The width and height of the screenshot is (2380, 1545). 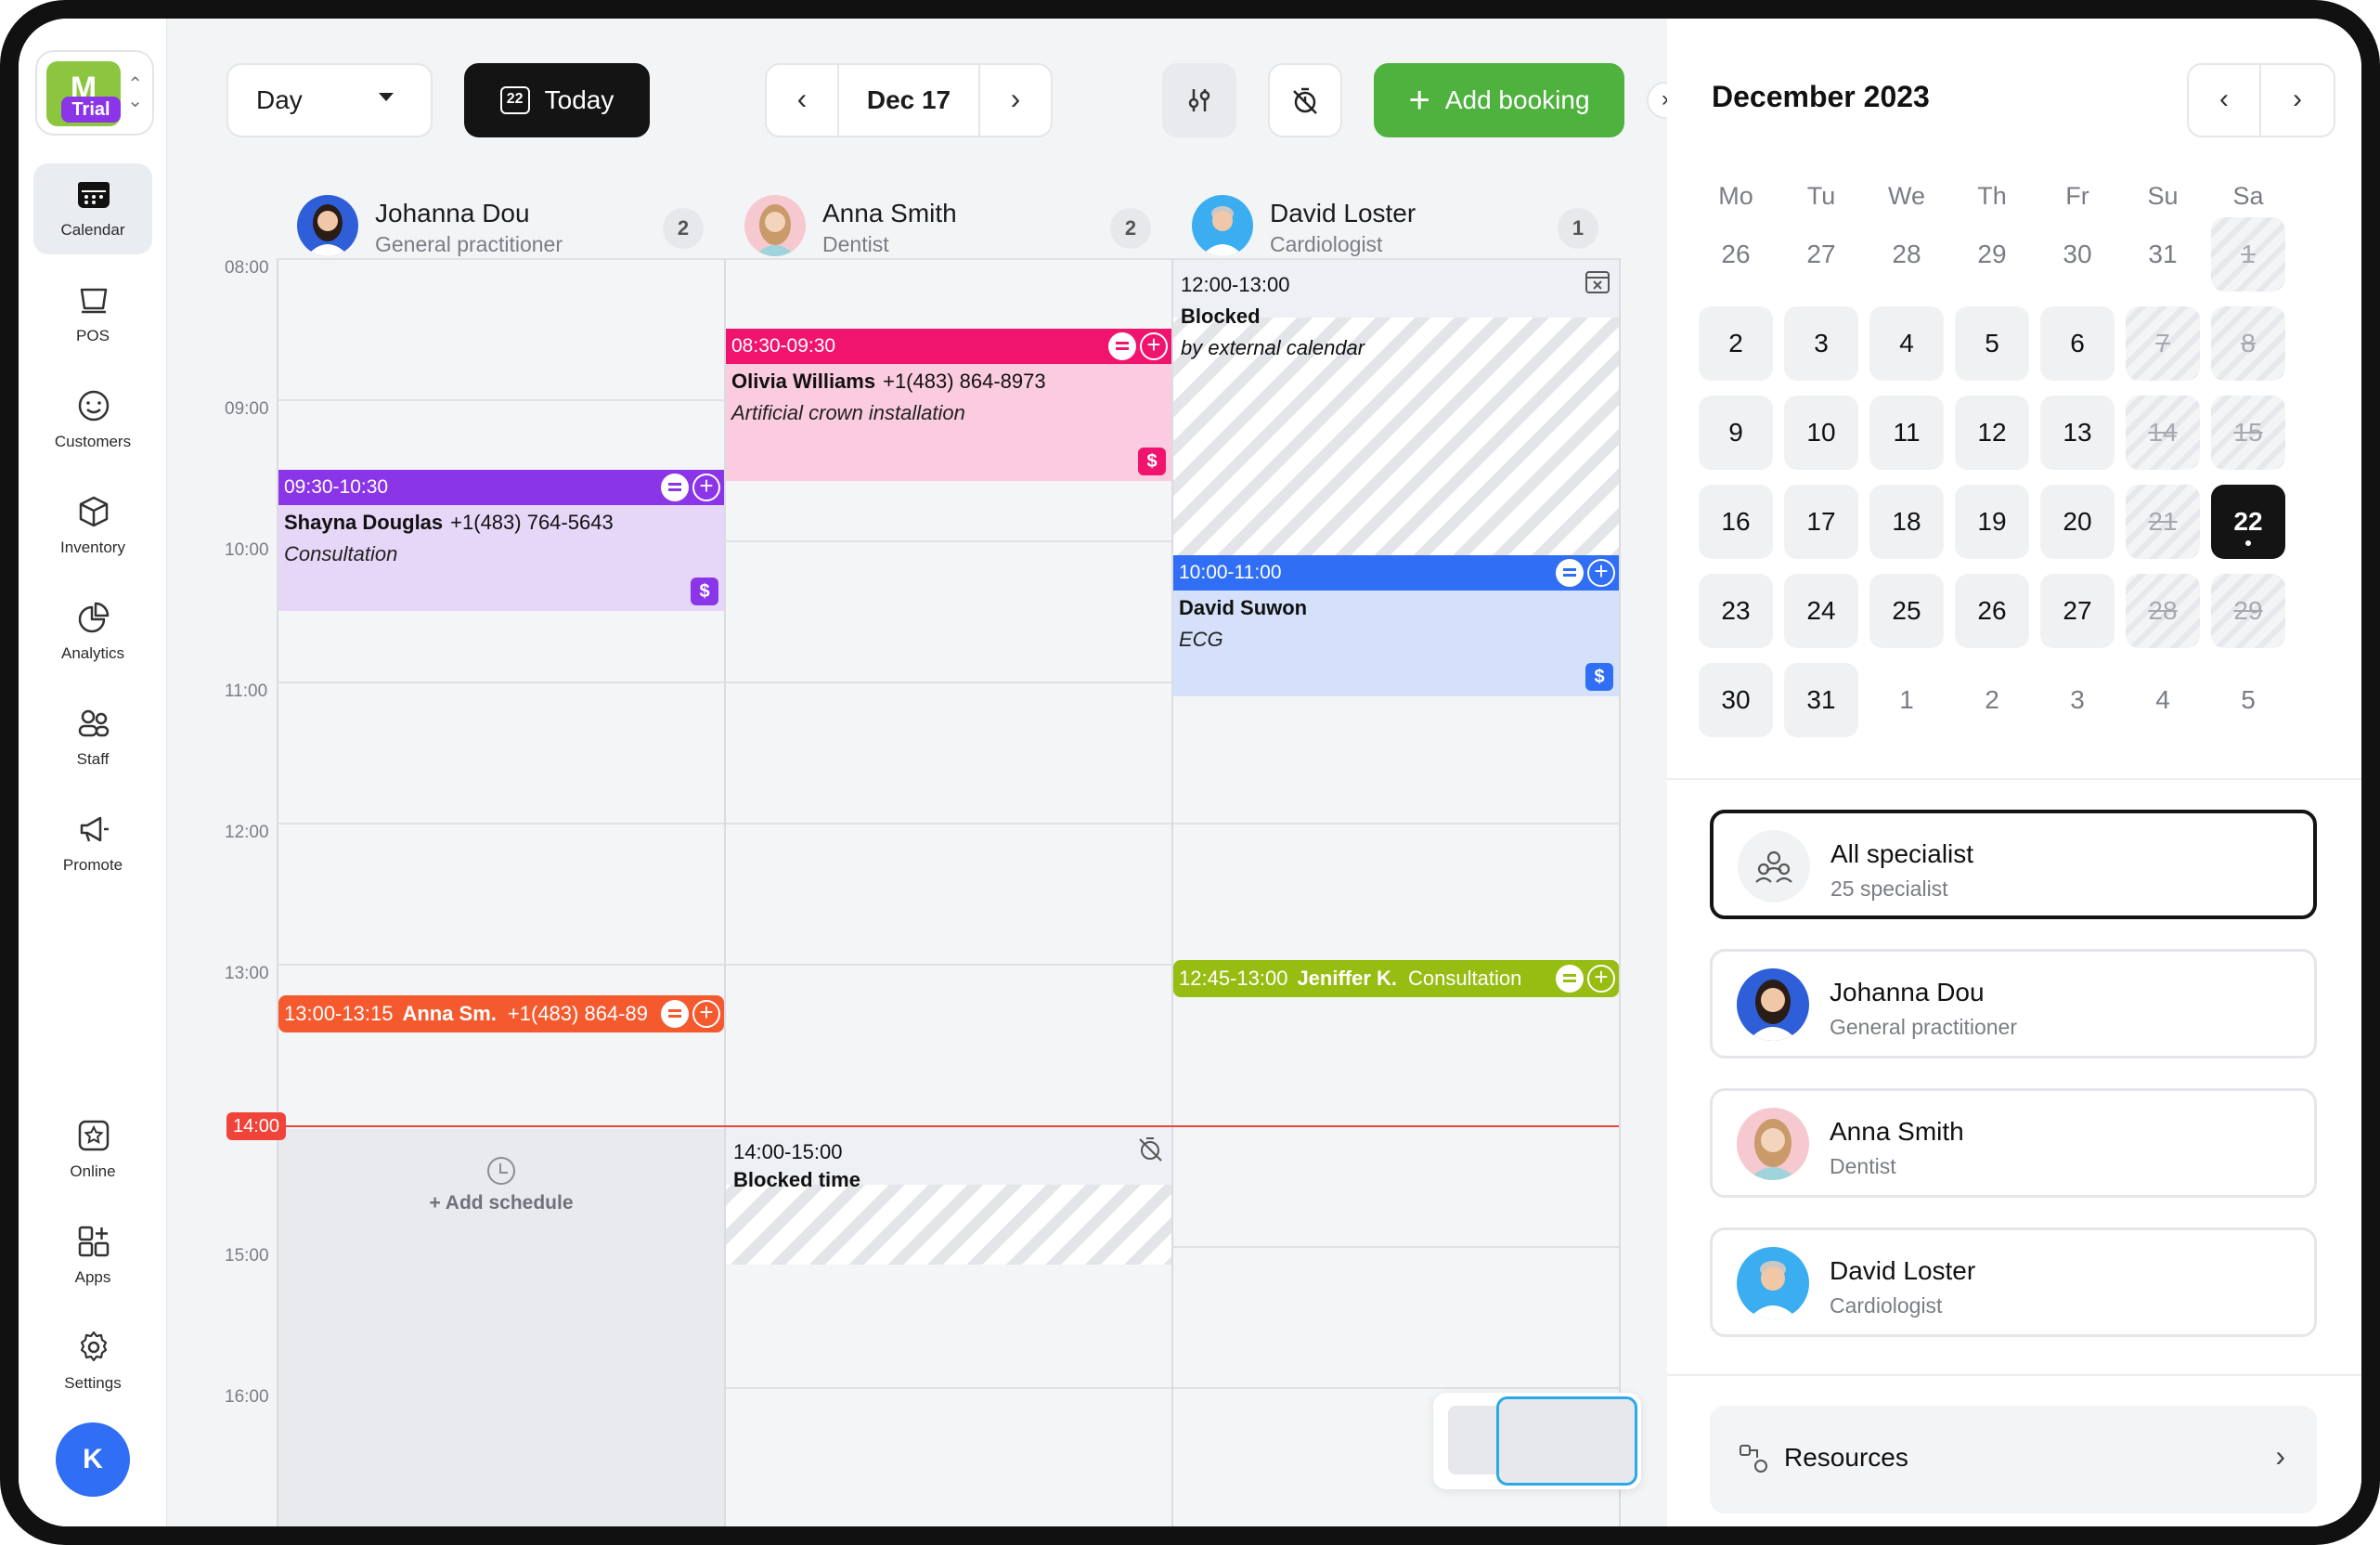 I want to click on staff-column-header: David Loster Cardiologist 1, so click(x=1397, y=224).